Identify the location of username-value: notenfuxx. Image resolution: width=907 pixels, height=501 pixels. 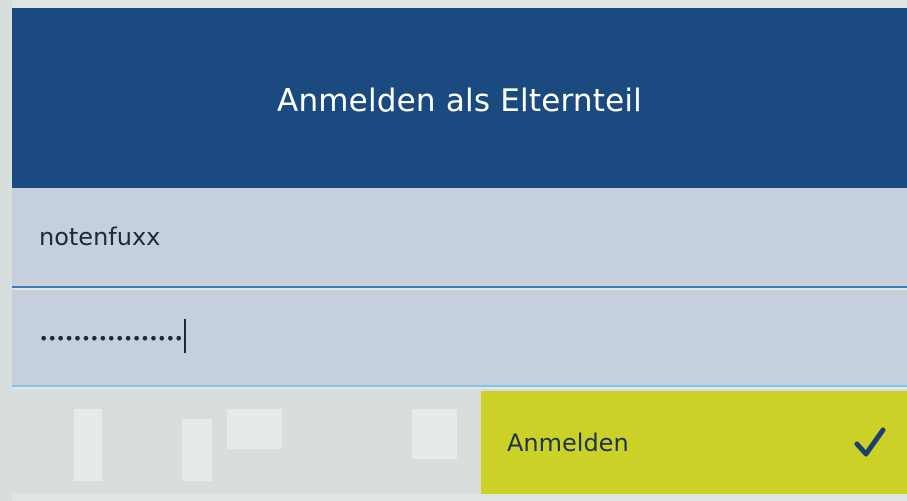
(100, 237).